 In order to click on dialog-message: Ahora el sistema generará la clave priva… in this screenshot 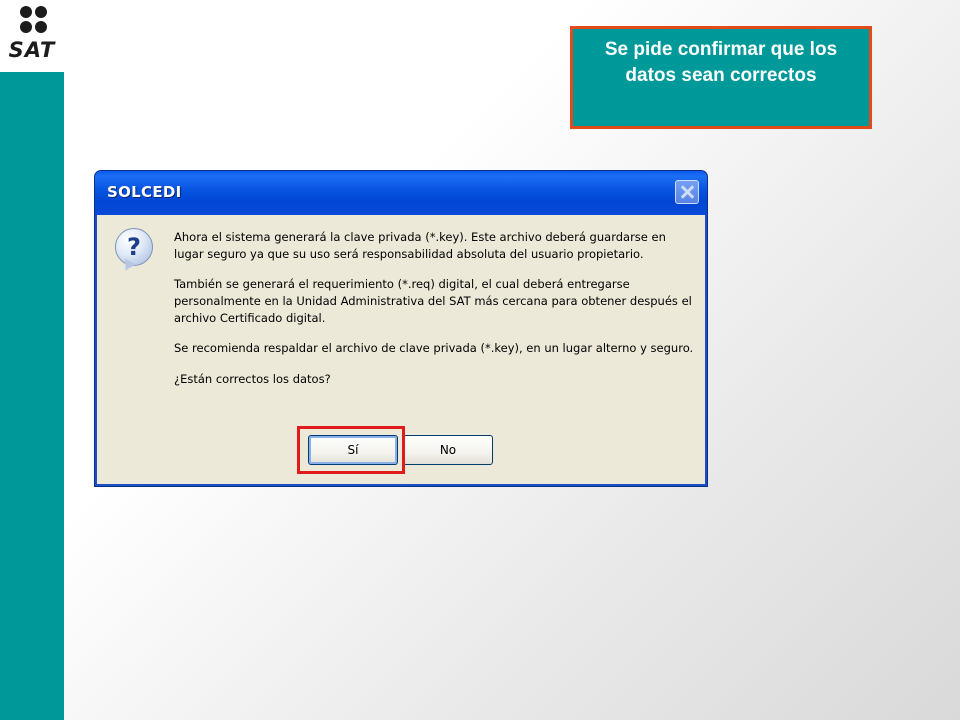, I will do `click(436, 315)`.